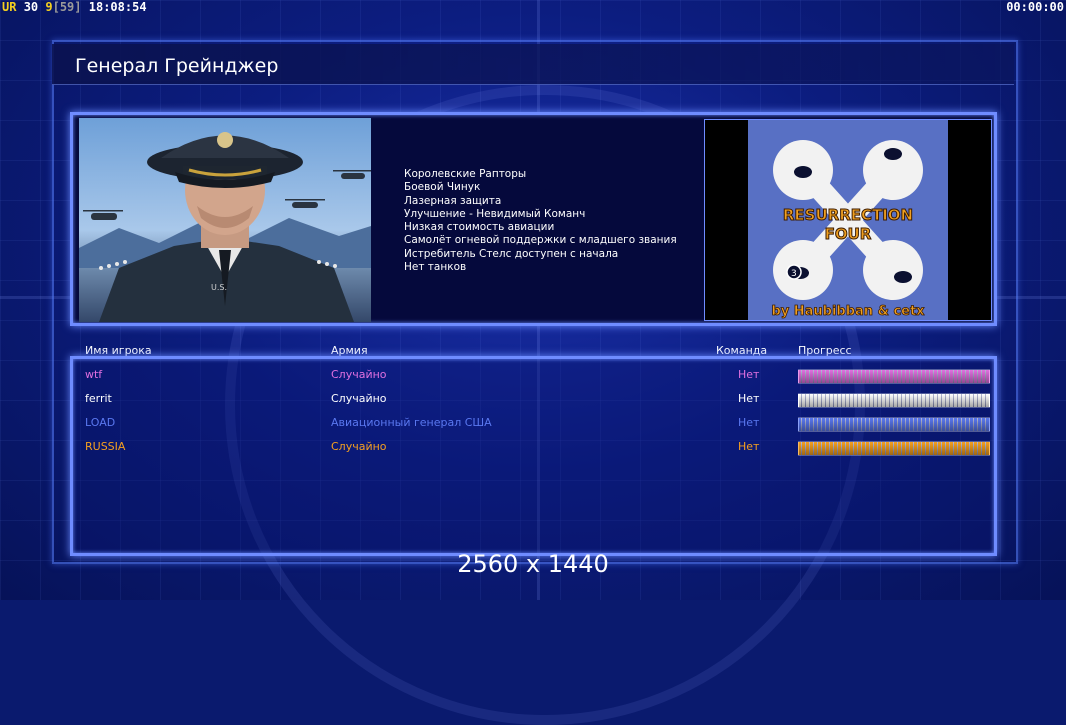 The image size is (1066, 725). I want to click on perk-item: Лазерная защита, so click(453, 200).